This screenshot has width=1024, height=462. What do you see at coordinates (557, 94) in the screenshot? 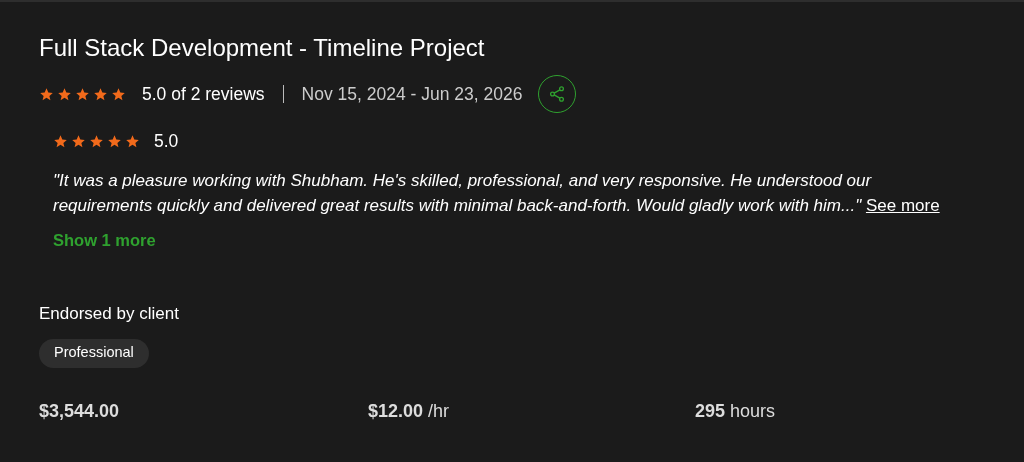
I see `share-icon` at bounding box center [557, 94].